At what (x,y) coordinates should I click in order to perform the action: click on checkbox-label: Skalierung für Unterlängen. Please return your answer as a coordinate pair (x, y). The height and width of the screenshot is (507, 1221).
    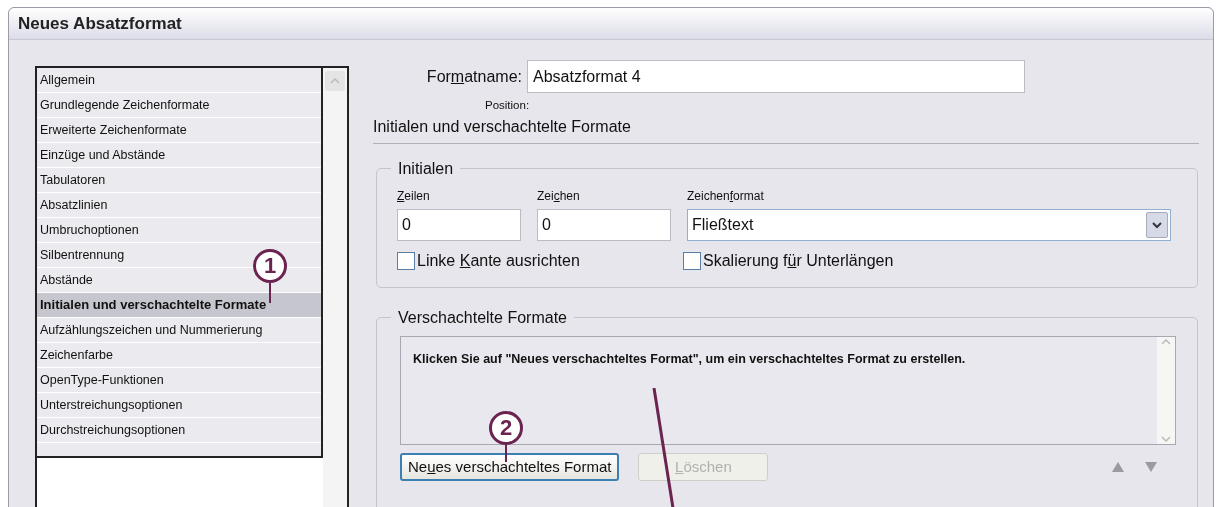
    Looking at the image, I should click on (798, 261).